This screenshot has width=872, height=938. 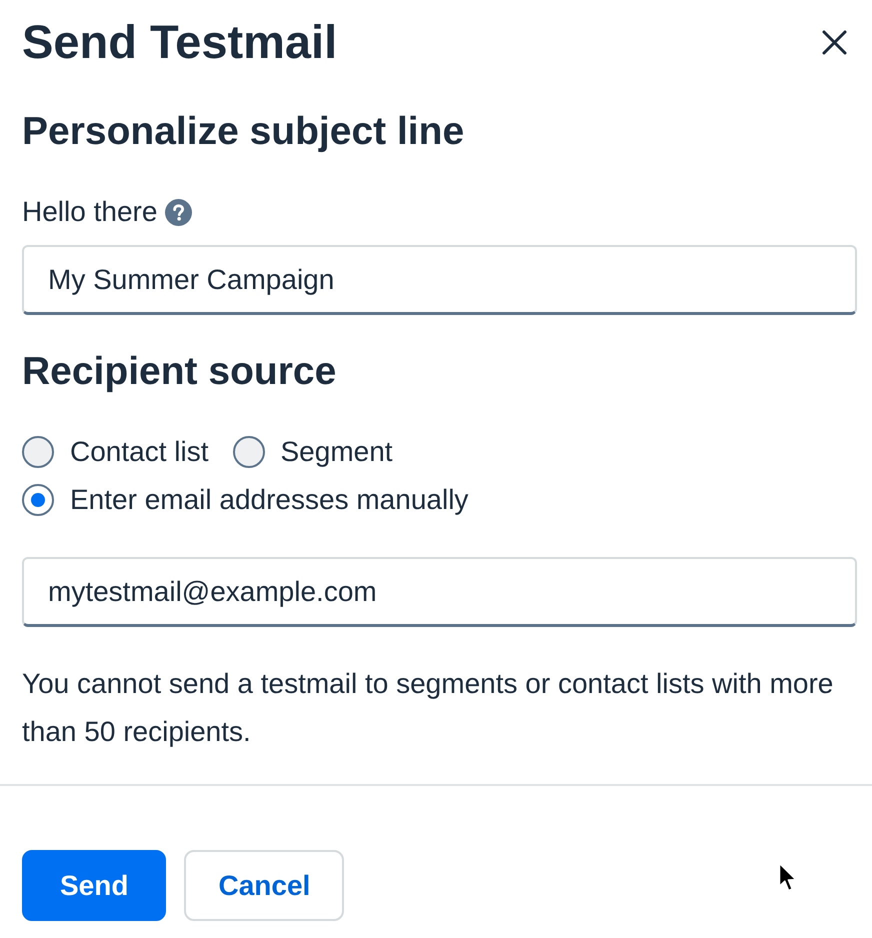 What do you see at coordinates (269, 500) in the screenshot?
I see `radio-label: Enter email addresses manually` at bounding box center [269, 500].